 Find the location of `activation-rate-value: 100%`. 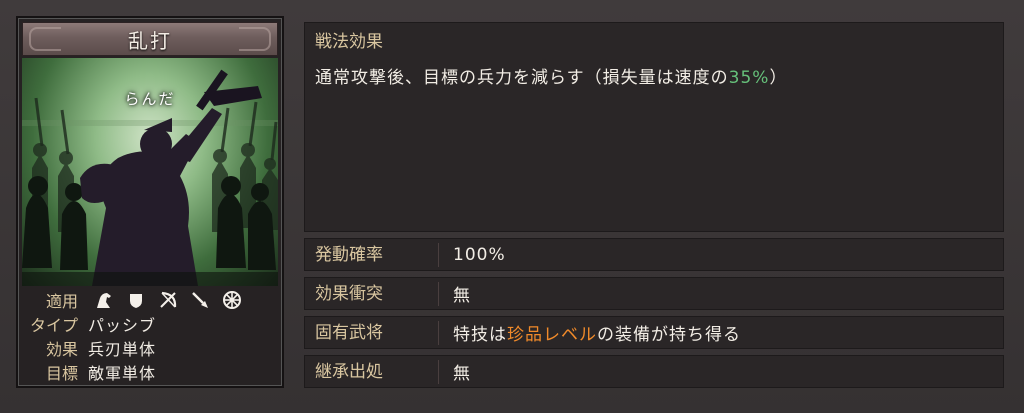

activation-rate-value: 100% is located at coordinates (479, 254).